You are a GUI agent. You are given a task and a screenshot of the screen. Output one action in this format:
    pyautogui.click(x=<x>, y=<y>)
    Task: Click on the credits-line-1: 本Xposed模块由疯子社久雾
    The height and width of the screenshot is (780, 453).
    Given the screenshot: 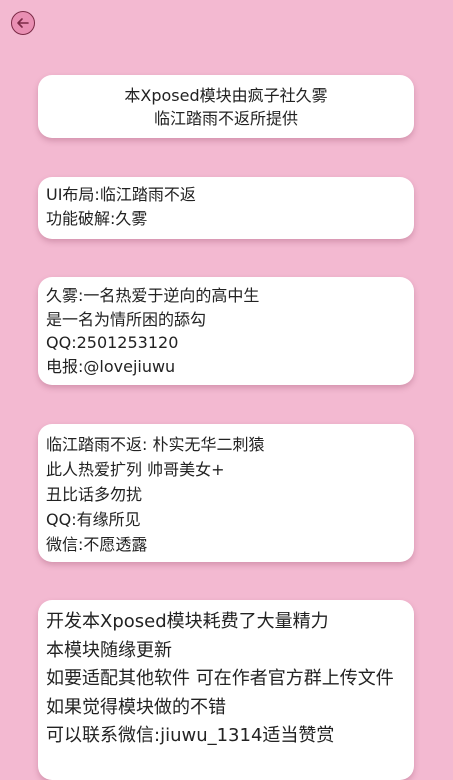 What is the action you would take?
    pyautogui.click(x=226, y=95)
    